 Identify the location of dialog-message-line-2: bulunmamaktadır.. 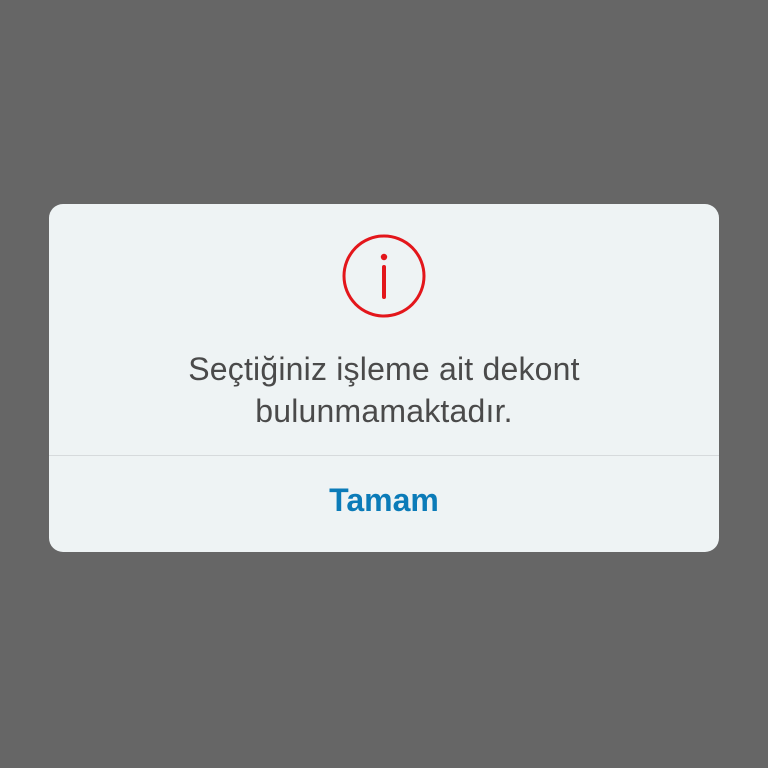
(384, 411).